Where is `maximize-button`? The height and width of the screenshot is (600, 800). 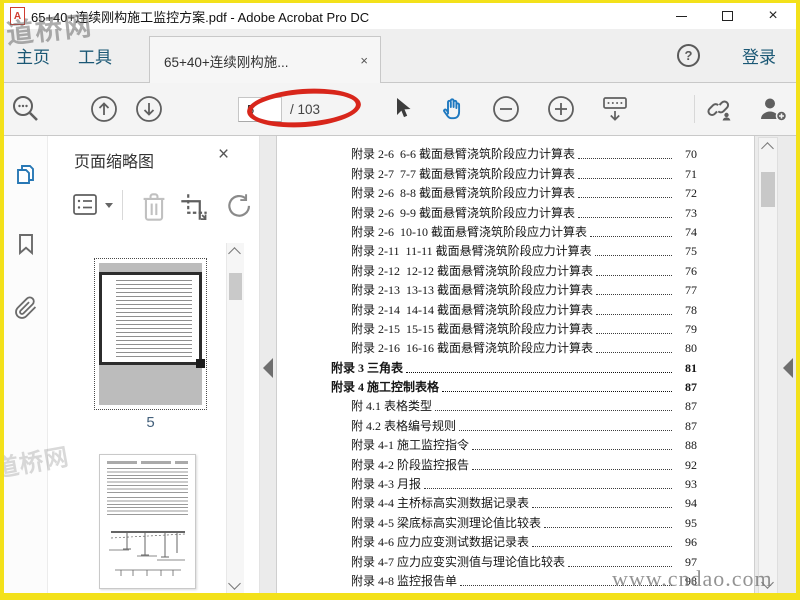 maximize-button is located at coordinates (727, 16).